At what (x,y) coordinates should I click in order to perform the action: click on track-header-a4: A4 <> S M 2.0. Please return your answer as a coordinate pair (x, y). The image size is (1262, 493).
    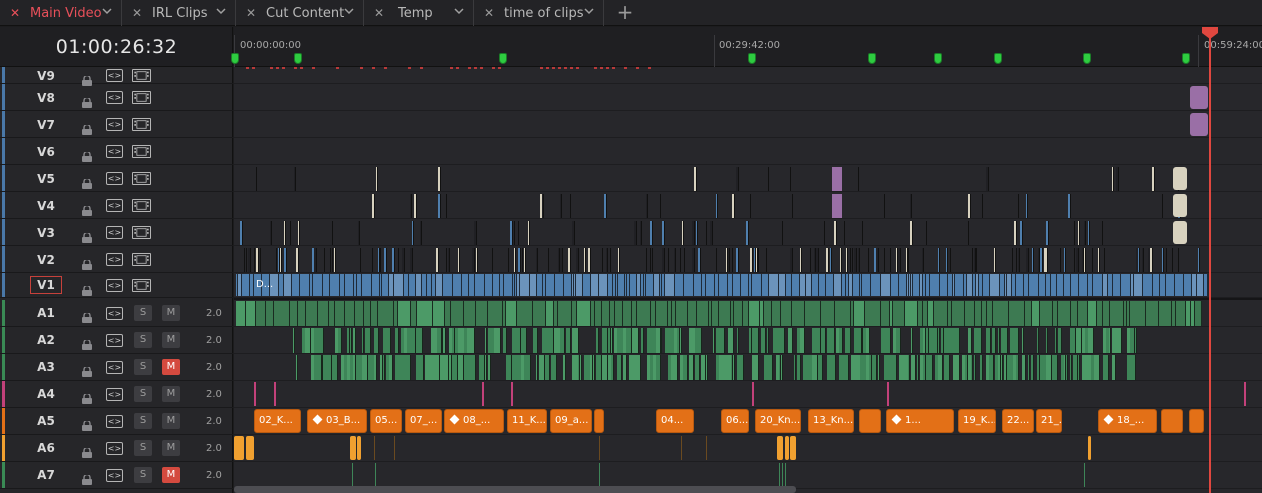
    Looking at the image, I should click on (116, 394).